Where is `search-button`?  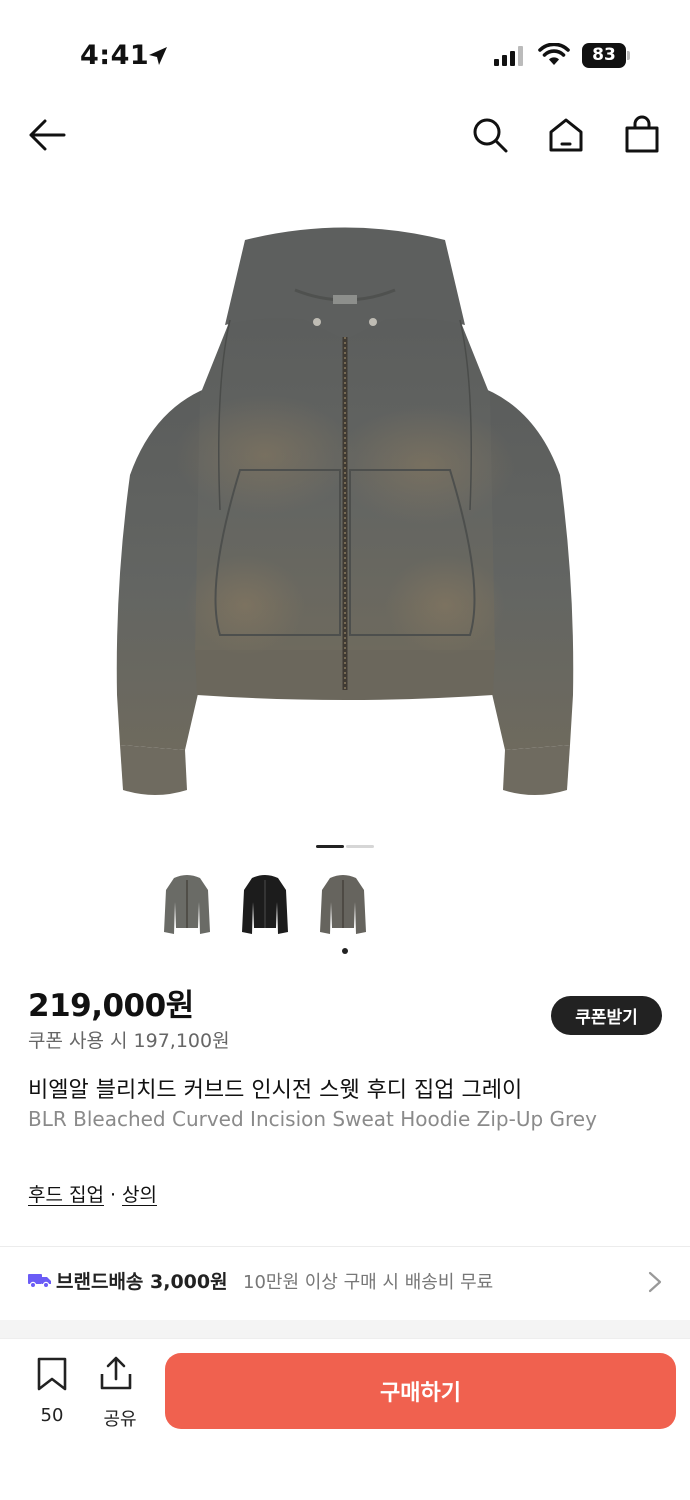 search-button is located at coordinates (490, 135).